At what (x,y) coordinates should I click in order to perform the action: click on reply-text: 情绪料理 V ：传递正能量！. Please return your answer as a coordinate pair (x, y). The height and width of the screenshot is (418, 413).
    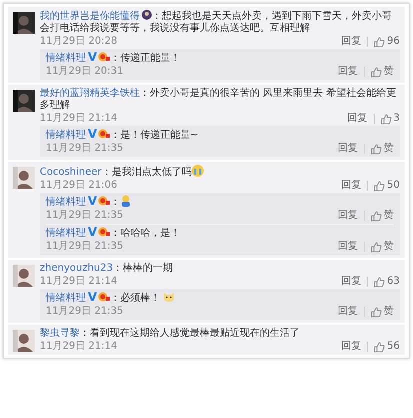
    Looking at the image, I should click on (114, 58).